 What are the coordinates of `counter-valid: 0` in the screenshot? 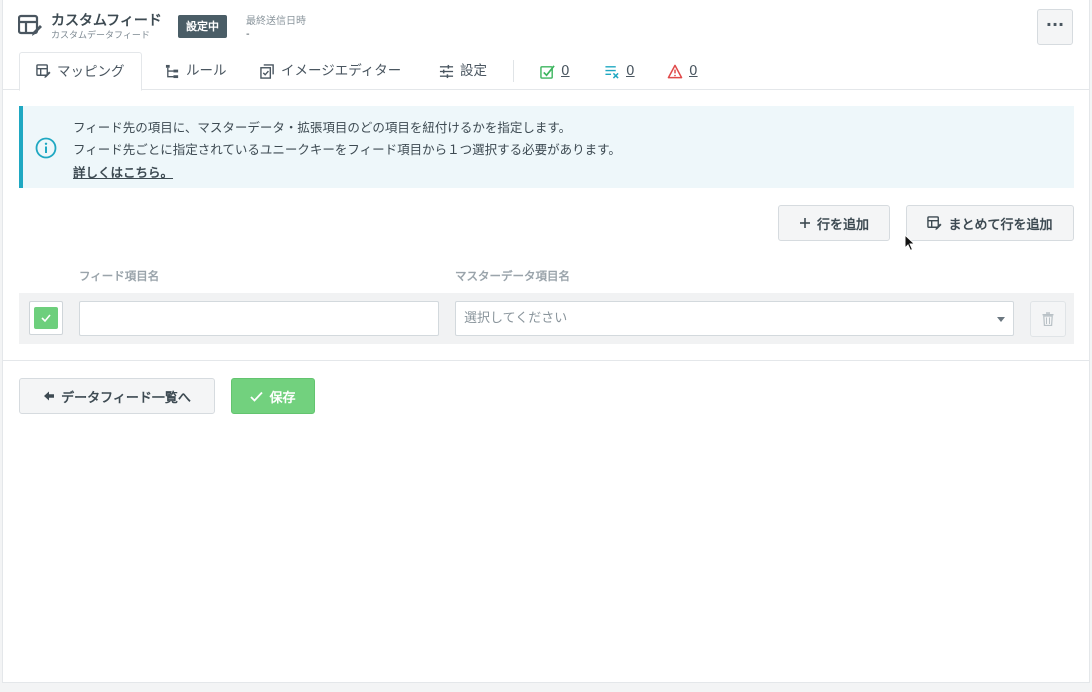 It's located at (555, 71).